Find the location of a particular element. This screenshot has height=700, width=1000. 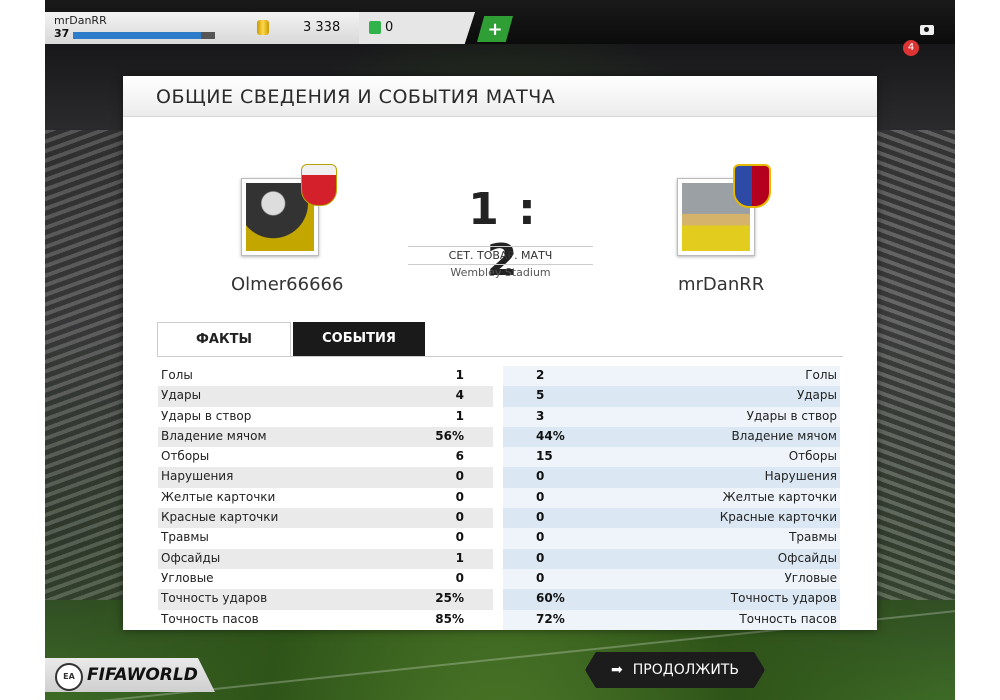

stat-label-home: Отборы is located at coordinates (185, 456).